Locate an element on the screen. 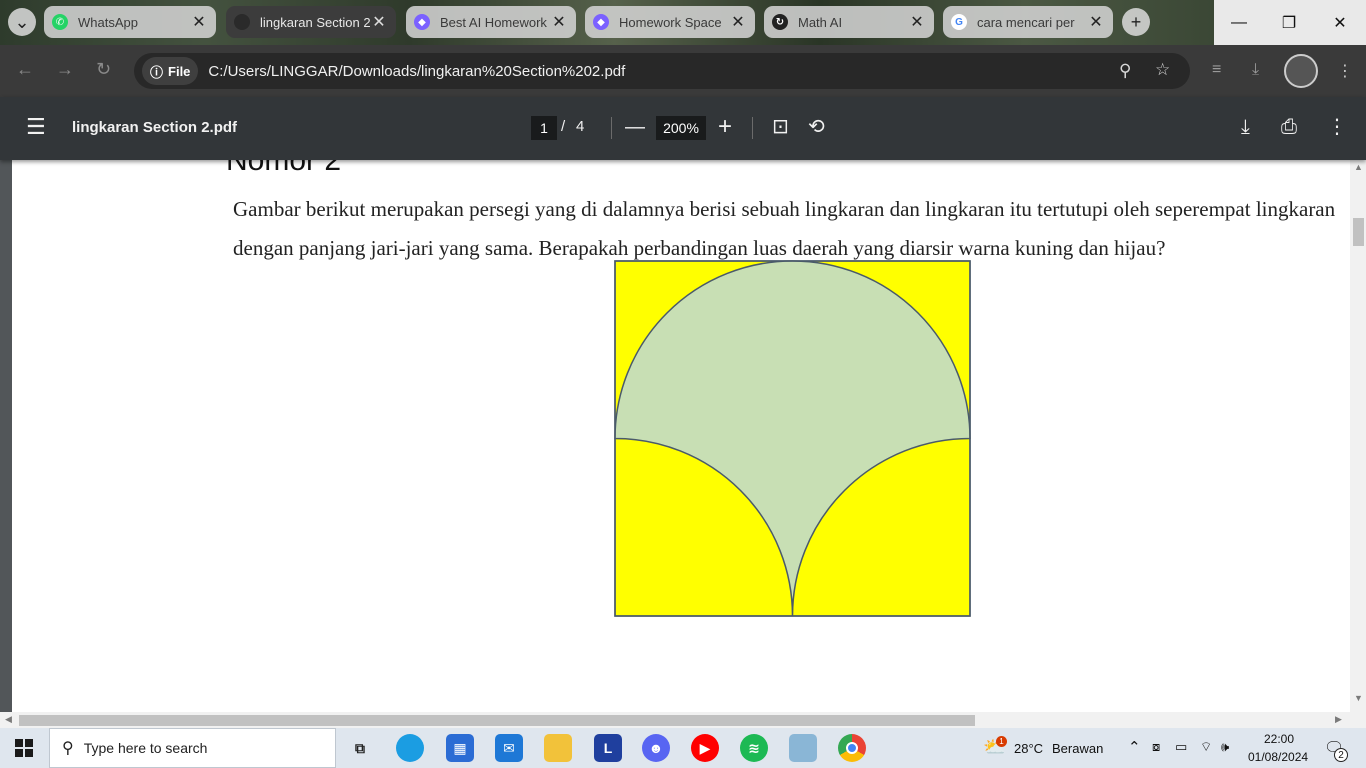 Image resolution: width=1366 pixels, height=768 pixels. google-icon: G is located at coordinates (959, 22).